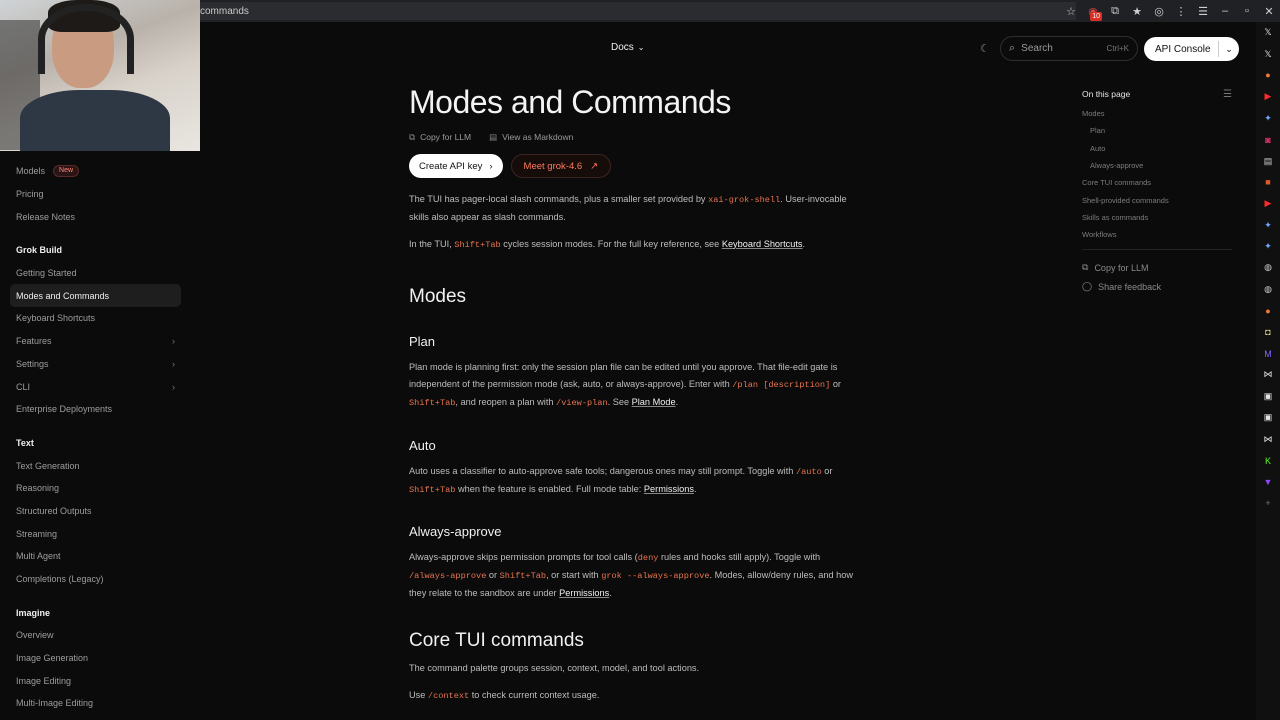 This screenshot has width=1280, height=720. I want to click on sidebar-item-structured-outputs: Structured Outputs, so click(95, 511).